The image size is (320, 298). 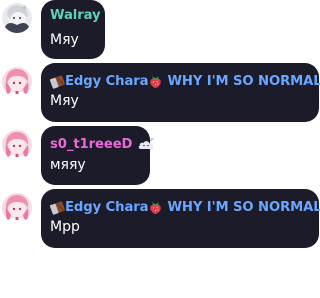 What do you see at coordinates (65, 227) in the screenshot?
I see `message-text: Мрр` at bounding box center [65, 227].